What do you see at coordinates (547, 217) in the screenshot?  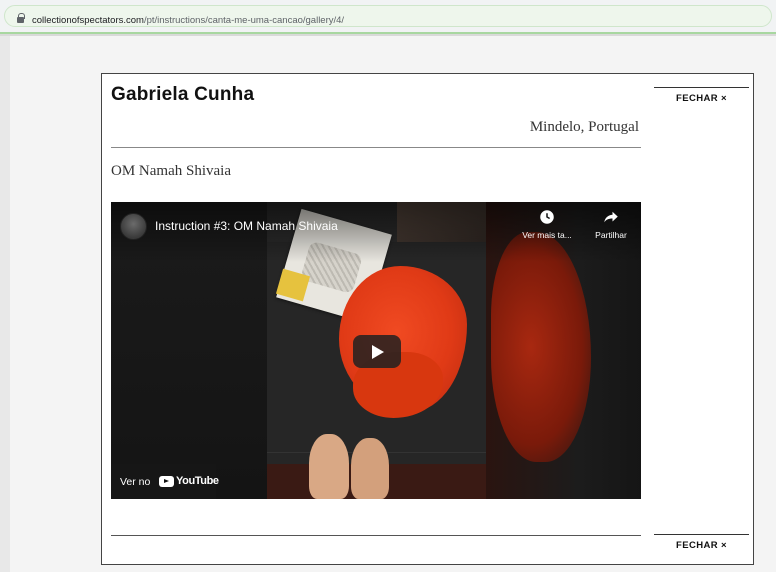 I see `clock-icon` at bounding box center [547, 217].